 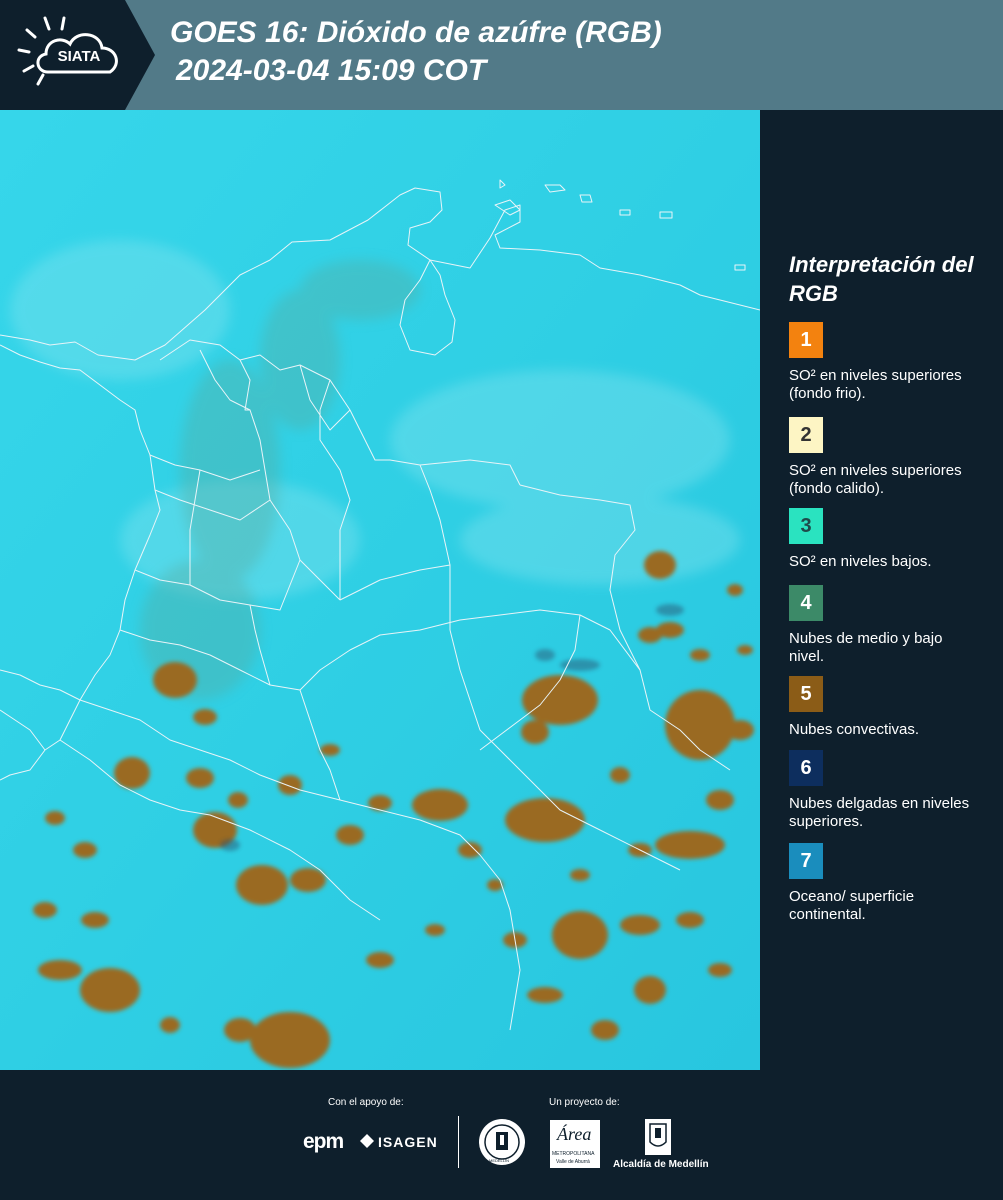 I want to click on legend-item-5: 5 Nubes convectivas., so click(x=891, y=707).